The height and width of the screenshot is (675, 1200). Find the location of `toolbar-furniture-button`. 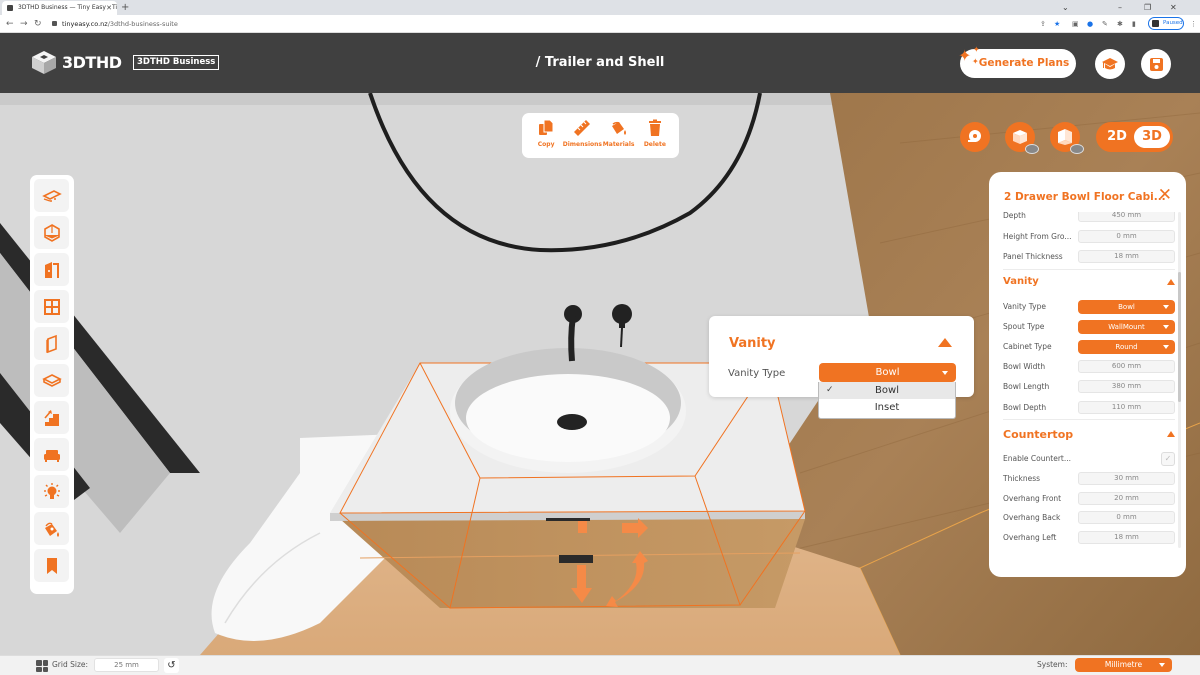

toolbar-furniture-button is located at coordinates (51, 454).